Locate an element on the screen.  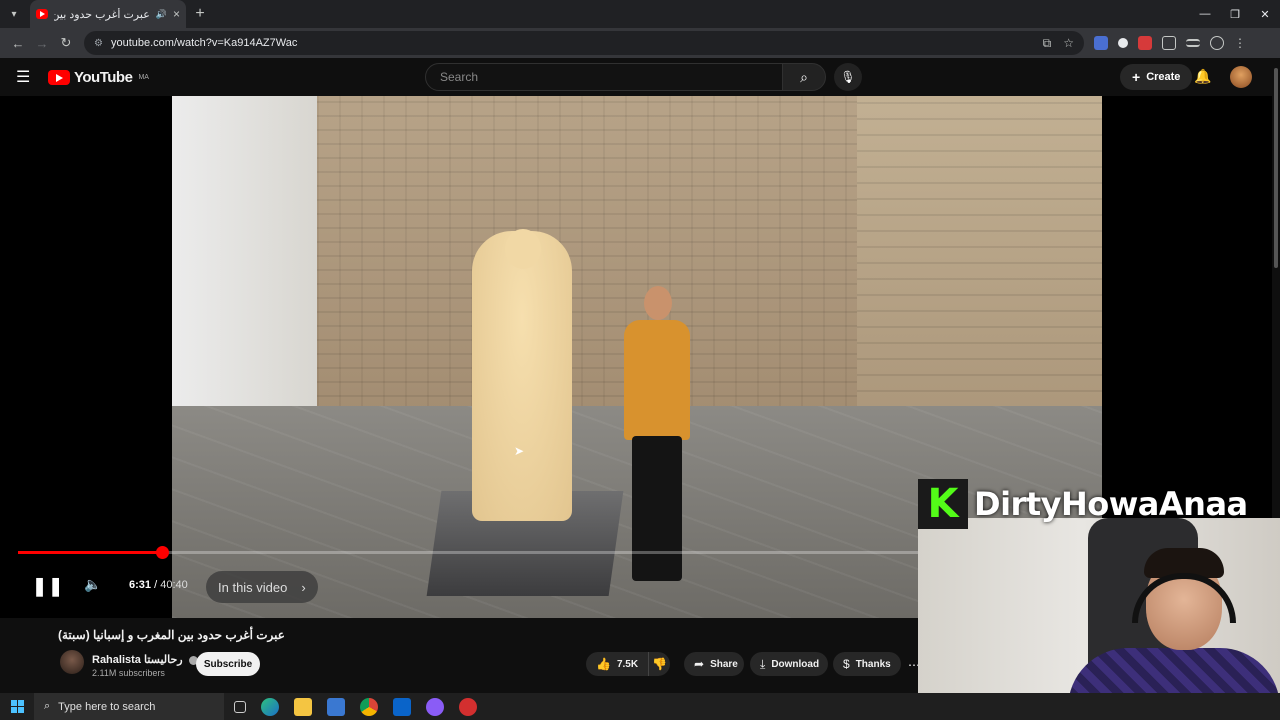
profile-icon is located at coordinates (1217, 43).